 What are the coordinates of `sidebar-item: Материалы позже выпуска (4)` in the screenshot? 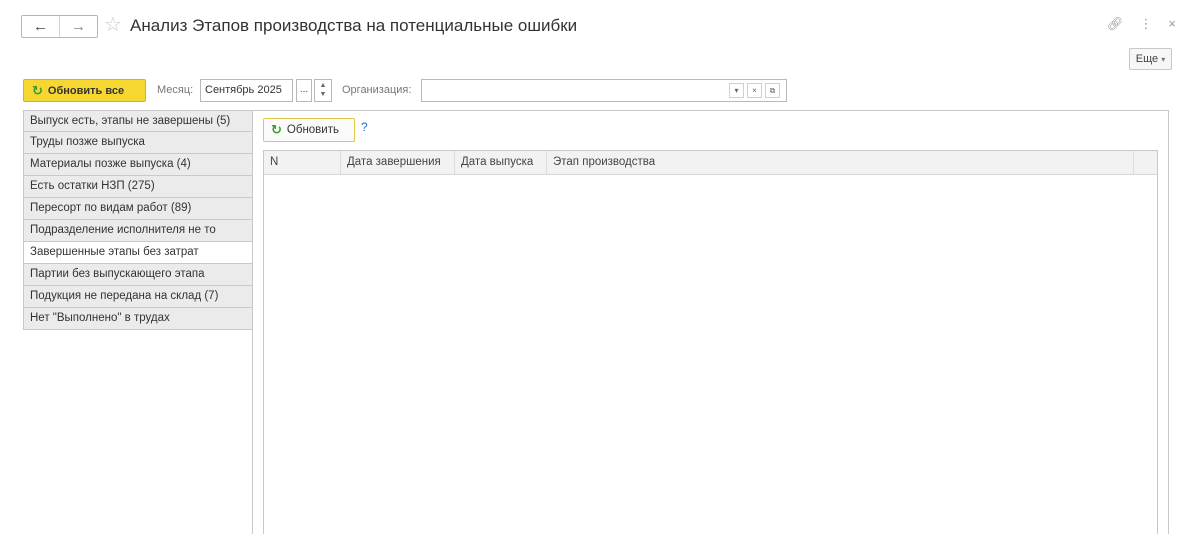 It's located at (138, 165).